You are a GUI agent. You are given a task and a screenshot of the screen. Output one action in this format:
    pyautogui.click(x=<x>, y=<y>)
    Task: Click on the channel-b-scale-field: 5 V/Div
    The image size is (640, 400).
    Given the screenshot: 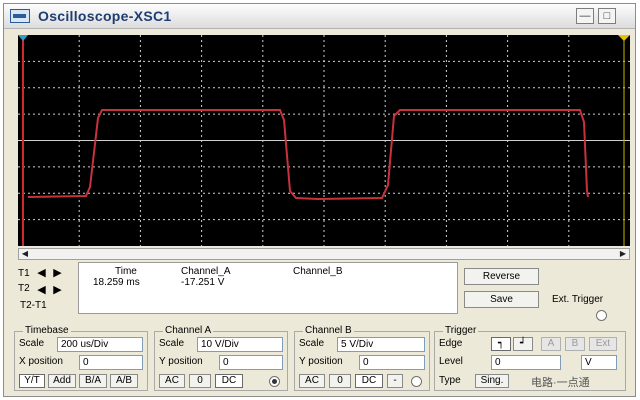 What is the action you would take?
    pyautogui.click(x=381, y=344)
    